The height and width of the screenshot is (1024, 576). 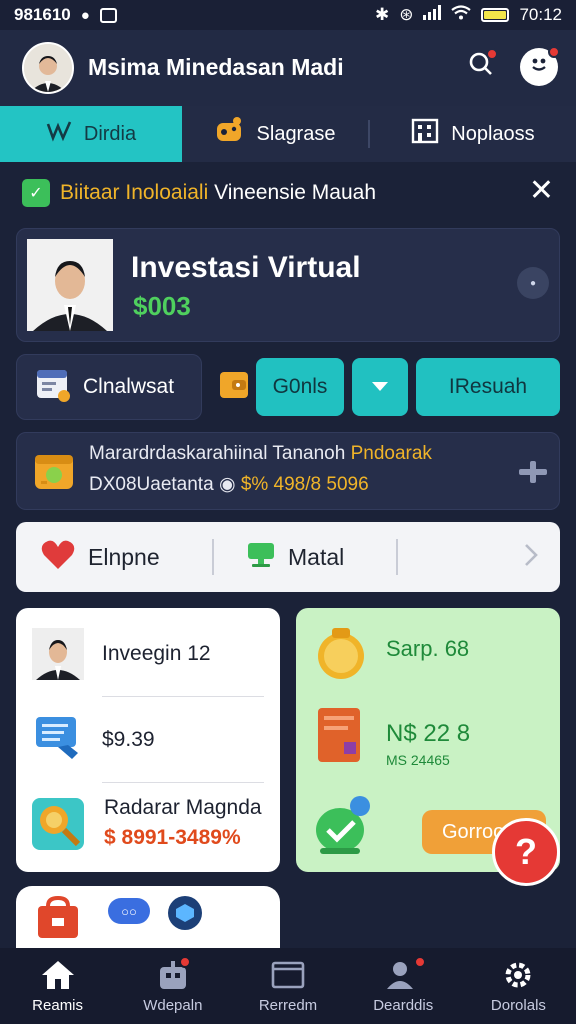 I want to click on building-icon, so click(x=425, y=134).